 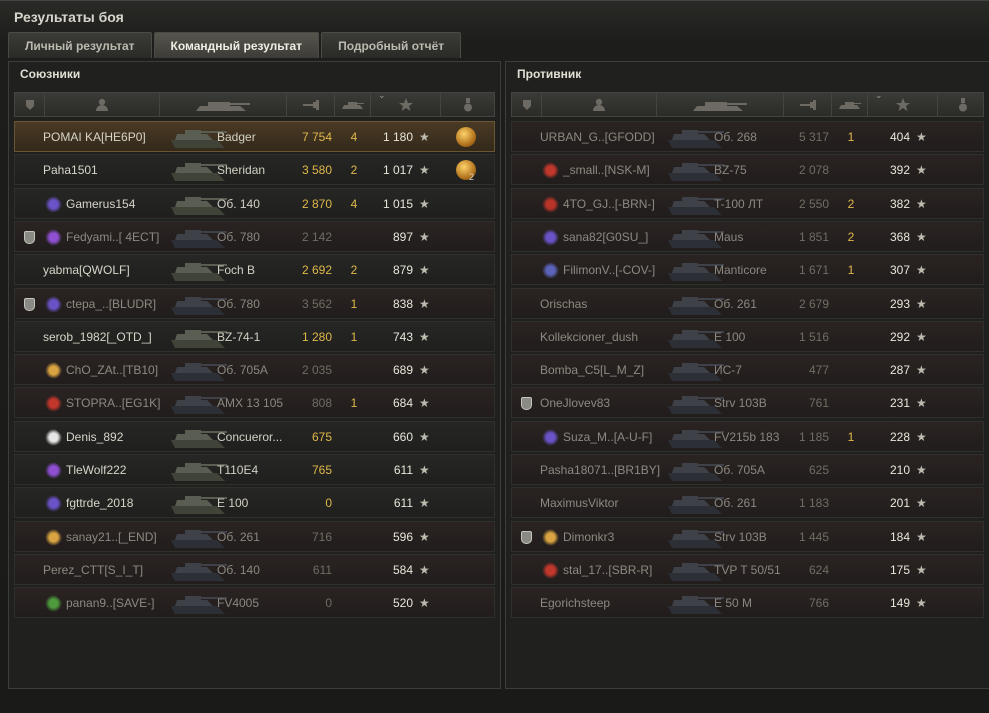 I want to click on player-row: sana82[G0SU_] Maus 1 851 2 368 ★, so click(x=747, y=236).